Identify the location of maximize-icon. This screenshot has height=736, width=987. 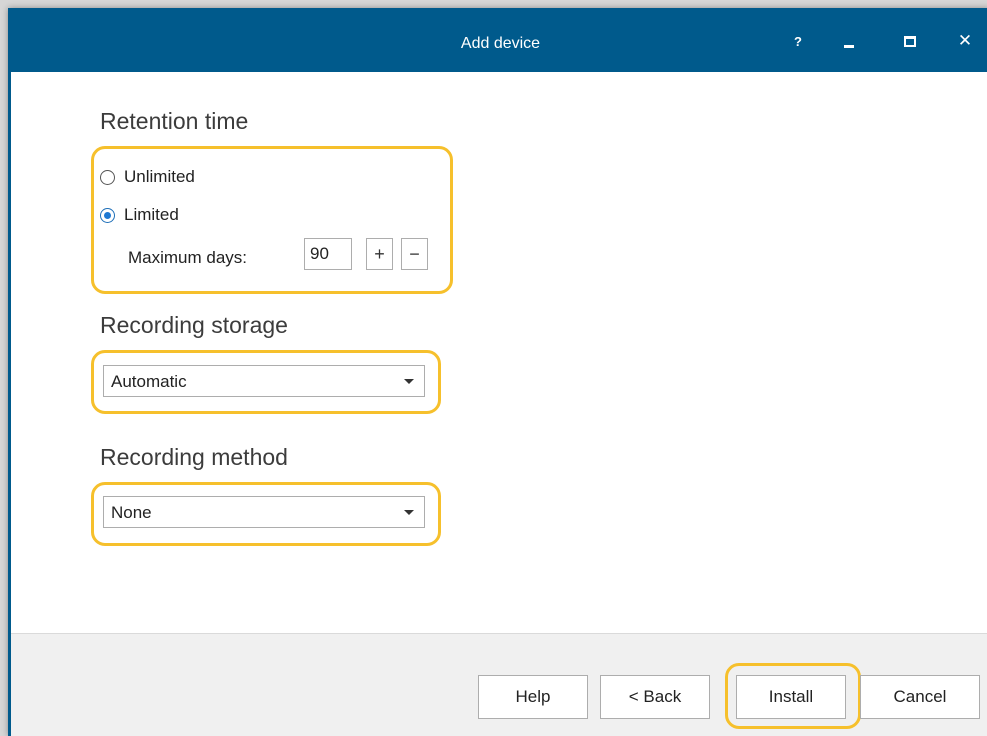
(910, 41).